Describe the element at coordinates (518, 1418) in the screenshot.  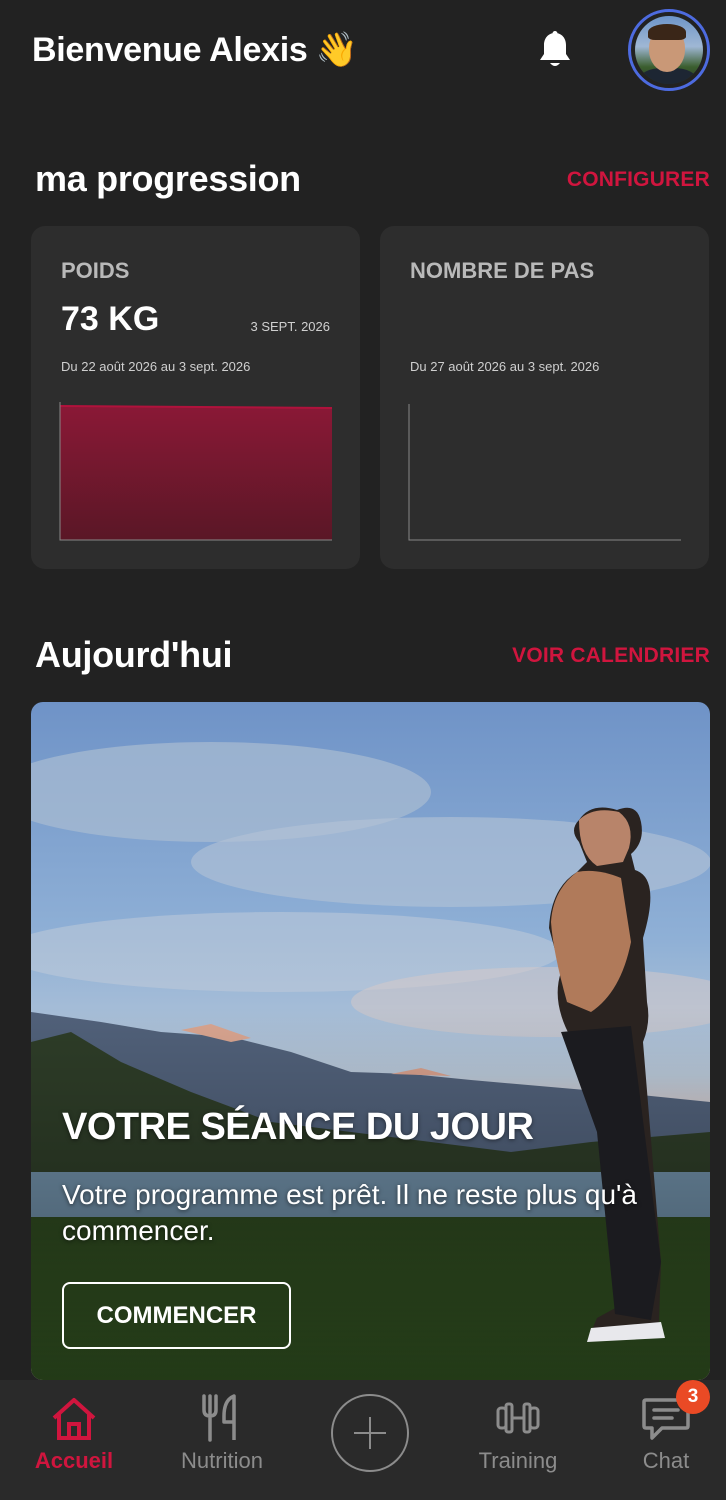
I see `dumbbell-icon` at that location.